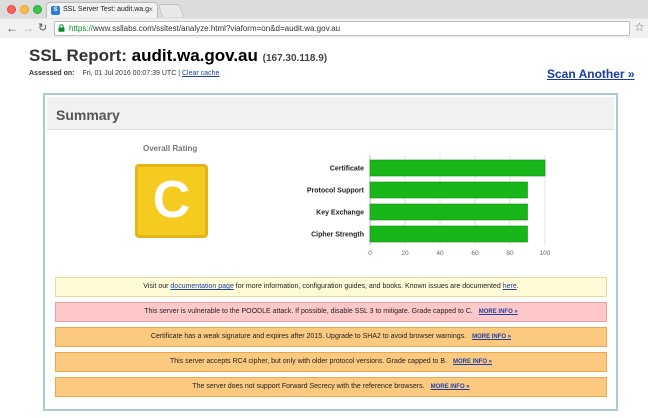  What do you see at coordinates (61, 28) in the screenshot?
I see `lock-icon` at bounding box center [61, 28].